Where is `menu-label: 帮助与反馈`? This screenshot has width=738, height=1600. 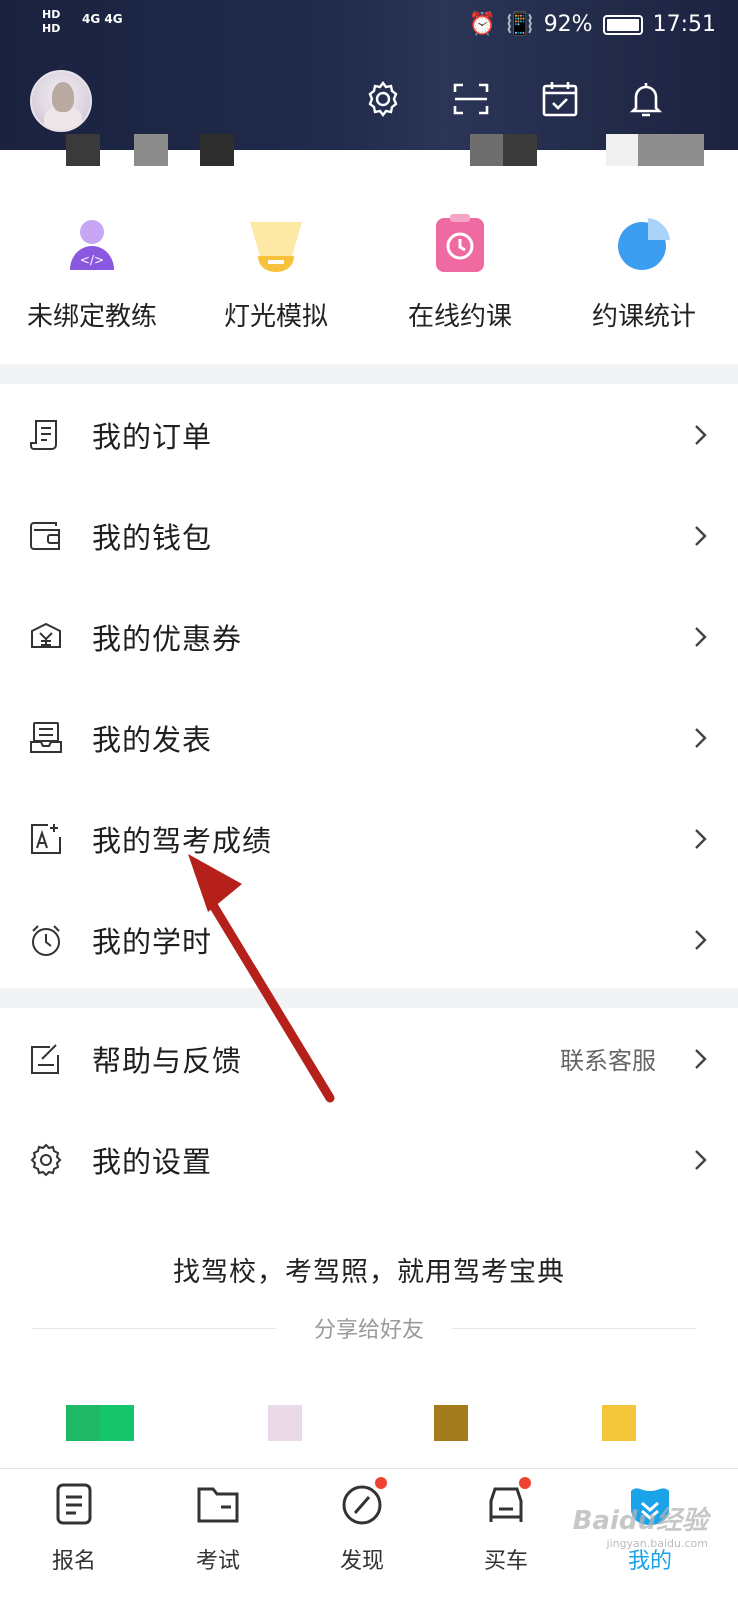
menu-label: 帮助与反馈 is located at coordinates (167, 1060).